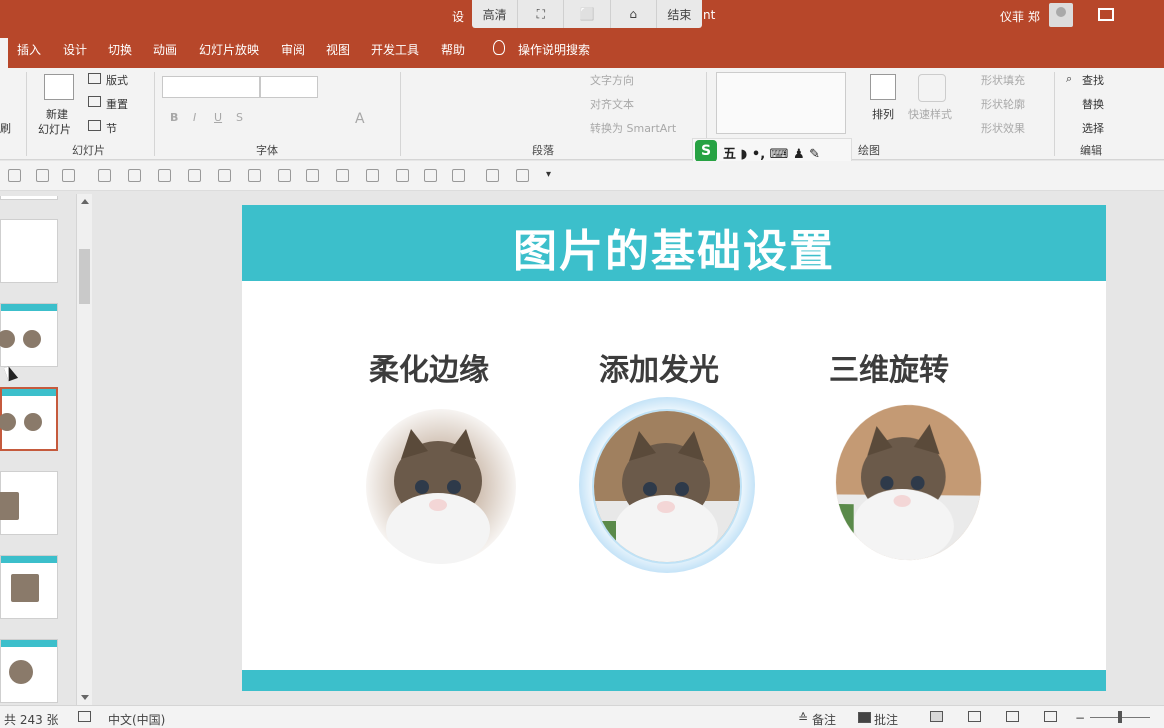 This screenshot has height=728, width=1164. Describe the element at coordinates (229, 49) in the screenshot. I see `tab-slideshow: 幻灯片放映` at that location.